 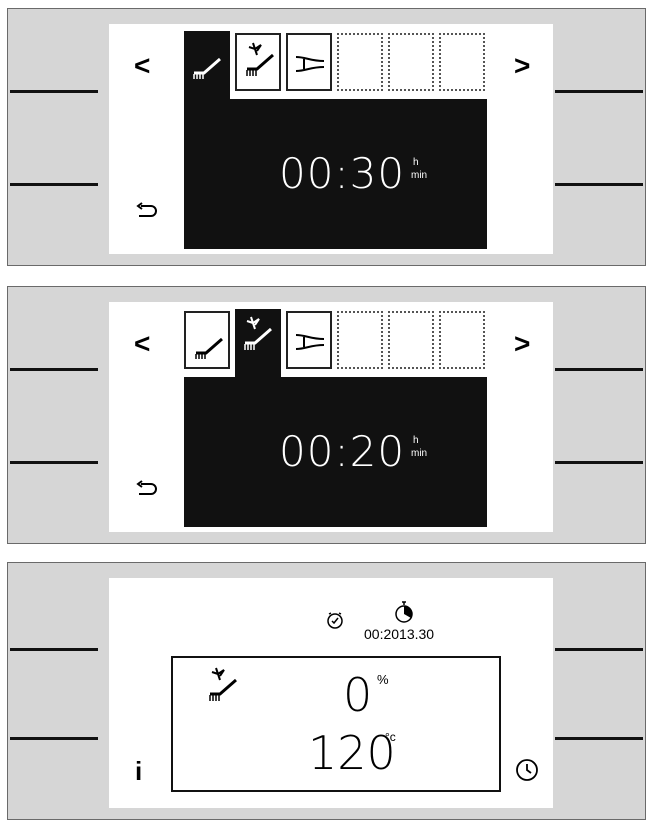 I want to click on timer-icon, so click(x=404, y=612).